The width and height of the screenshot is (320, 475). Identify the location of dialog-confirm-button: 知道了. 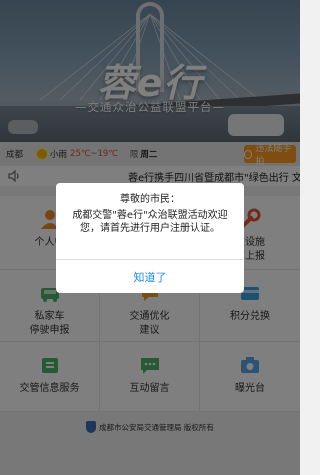
(150, 276).